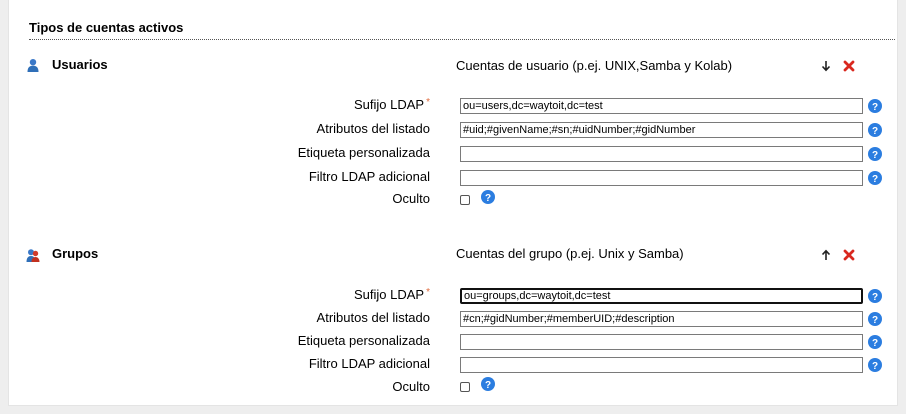 The image size is (906, 414). What do you see at coordinates (462, 30) in the screenshot?
I see `section-title: Tipos de cuentas activos` at bounding box center [462, 30].